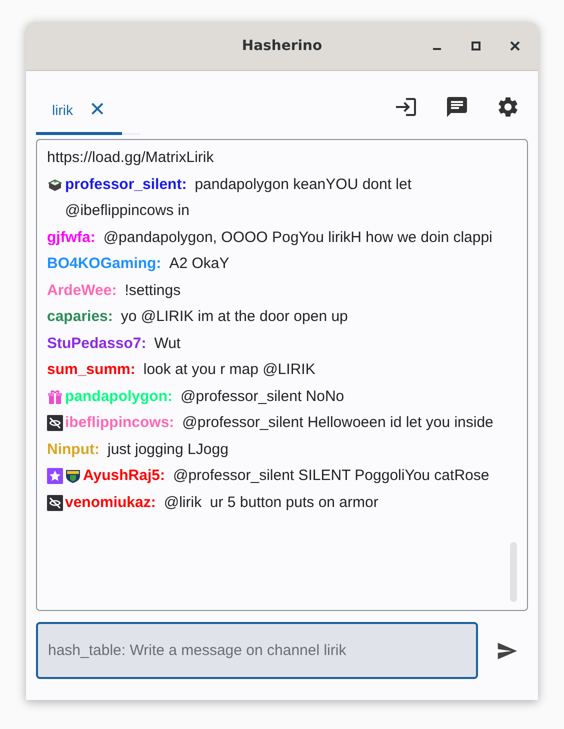 This screenshot has height=729, width=564. What do you see at coordinates (279, 423) in the screenshot?
I see `chat-message: ibeflippincows: @professor_silent Hellowoeen id let you inside` at bounding box center [279, 423].